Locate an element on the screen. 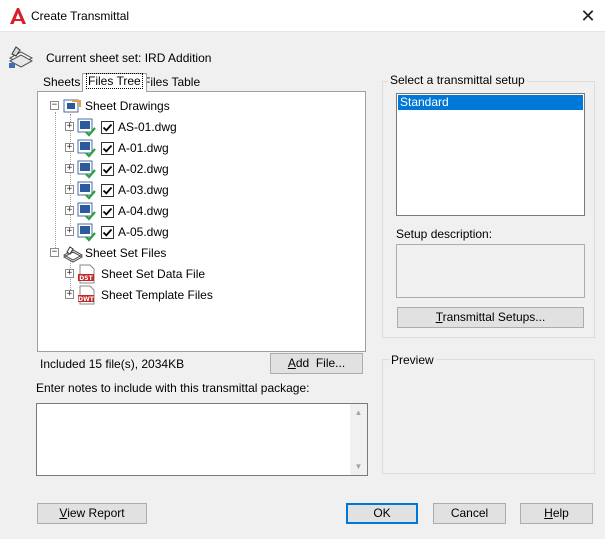 The image size is (605, 539). dwt-file-icon: DWT is located at coordinates (87, 295).